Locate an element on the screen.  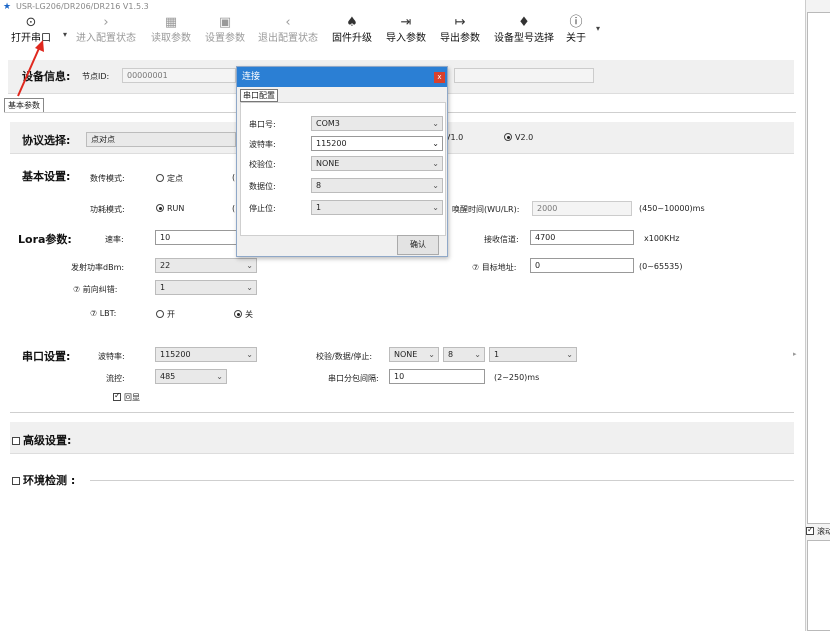
enter-config-button: › 进入配置状态 is located at coordinates (106, 33).